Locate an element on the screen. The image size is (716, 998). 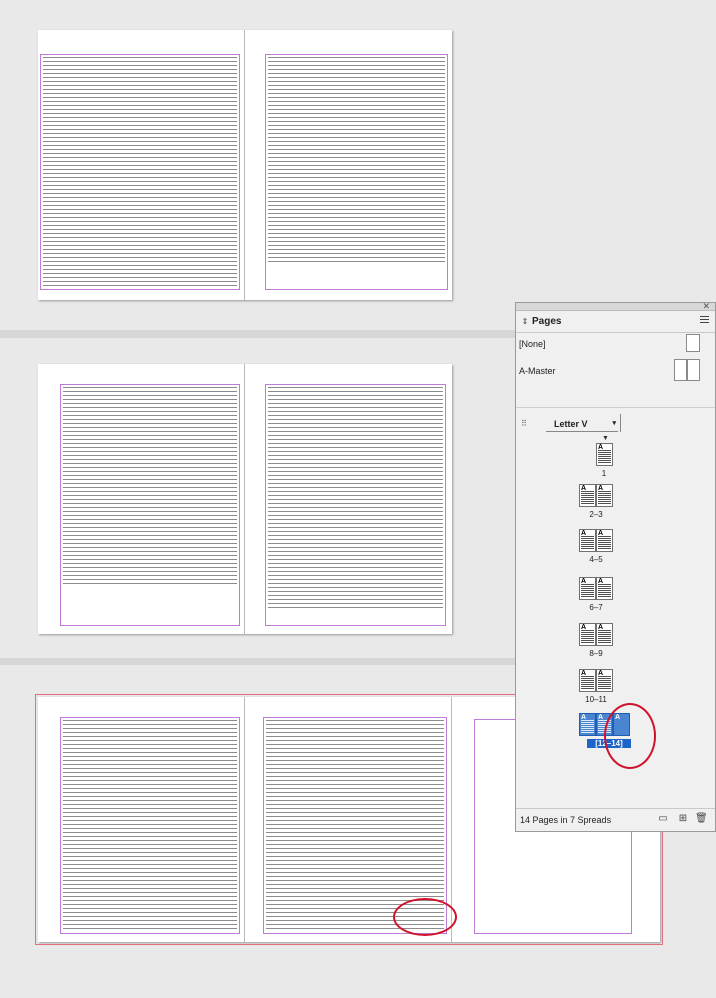
spread-thumb-6-7: A A 6–7 is located at coordinates (601, 597).